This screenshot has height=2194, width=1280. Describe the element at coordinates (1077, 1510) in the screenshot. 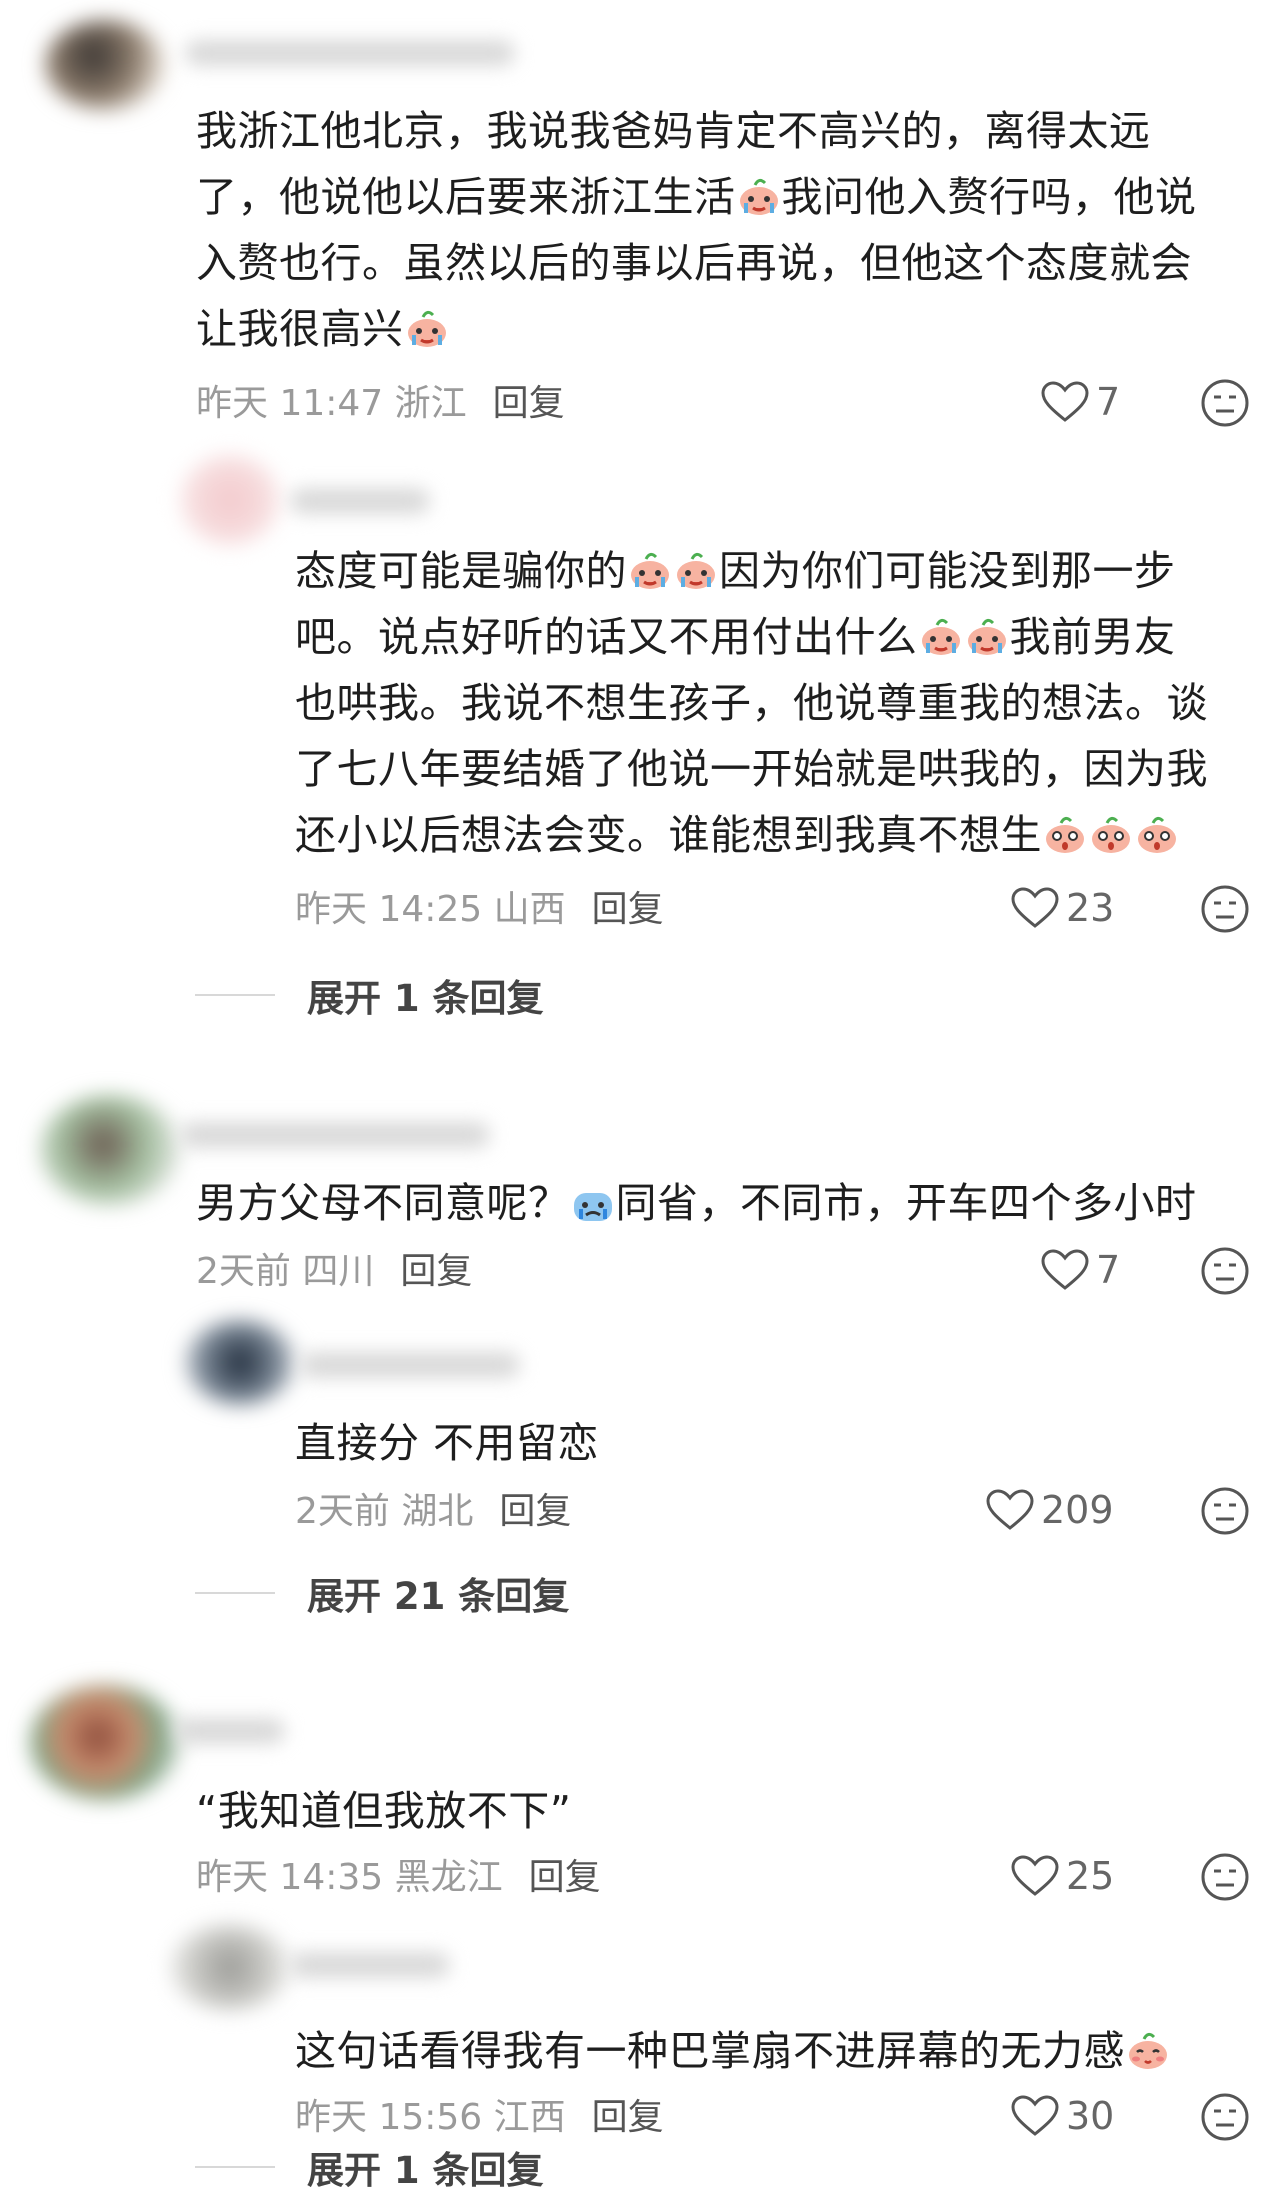

I see `like-count: 209` at that location.